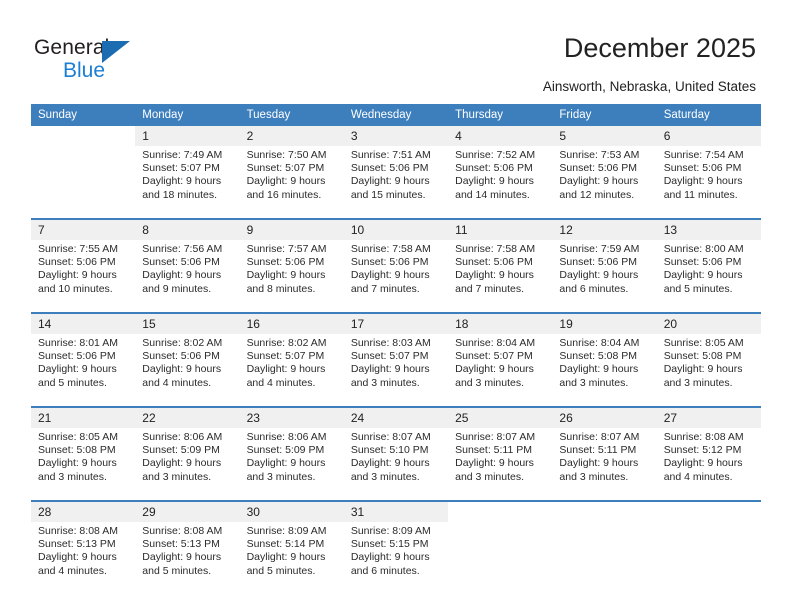 This screenshot has height=612, width=792. Describe the element at coordinates (708, 323) in the screenshot. I see `day-number-cell: 20` at that location.